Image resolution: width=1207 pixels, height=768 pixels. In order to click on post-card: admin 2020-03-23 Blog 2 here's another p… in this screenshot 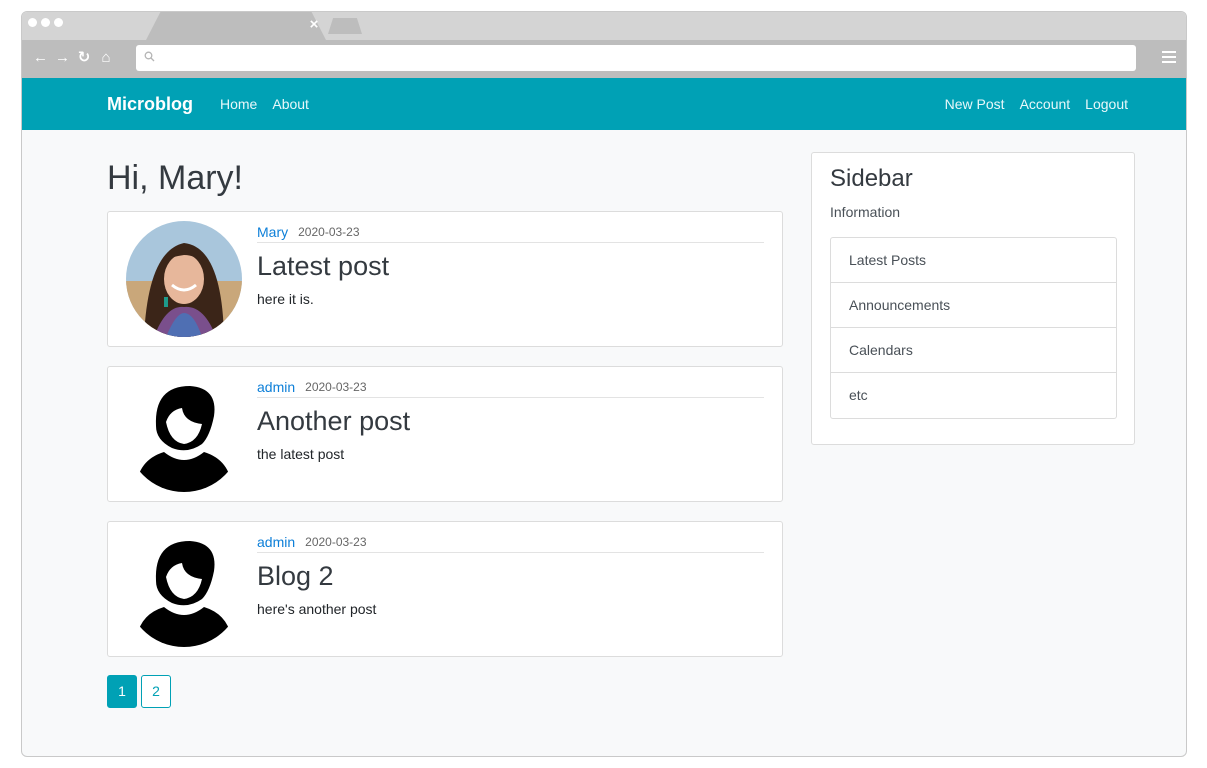, I will do `click(445, 589)`.